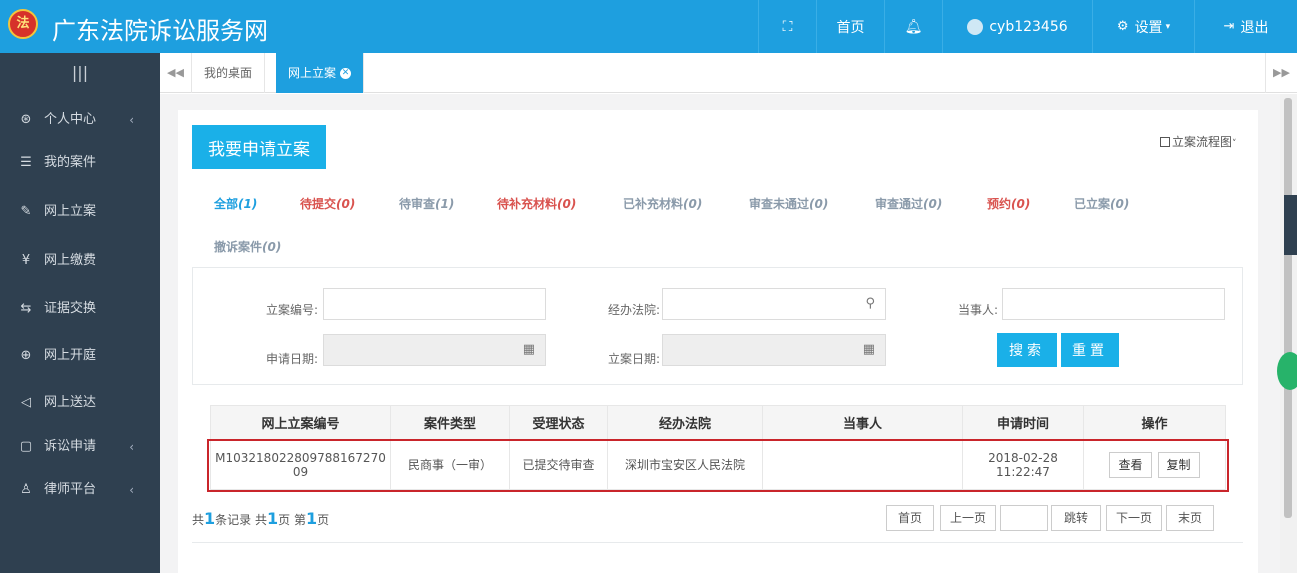  I want to click on filing-date-input: ▦, so click(774, 350).